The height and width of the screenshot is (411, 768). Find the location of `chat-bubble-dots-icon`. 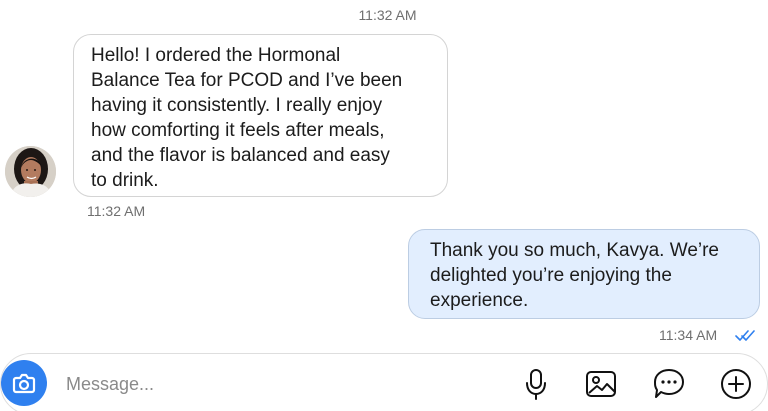

chat-bubble-dots-icon is located at coordinates (669, 383).